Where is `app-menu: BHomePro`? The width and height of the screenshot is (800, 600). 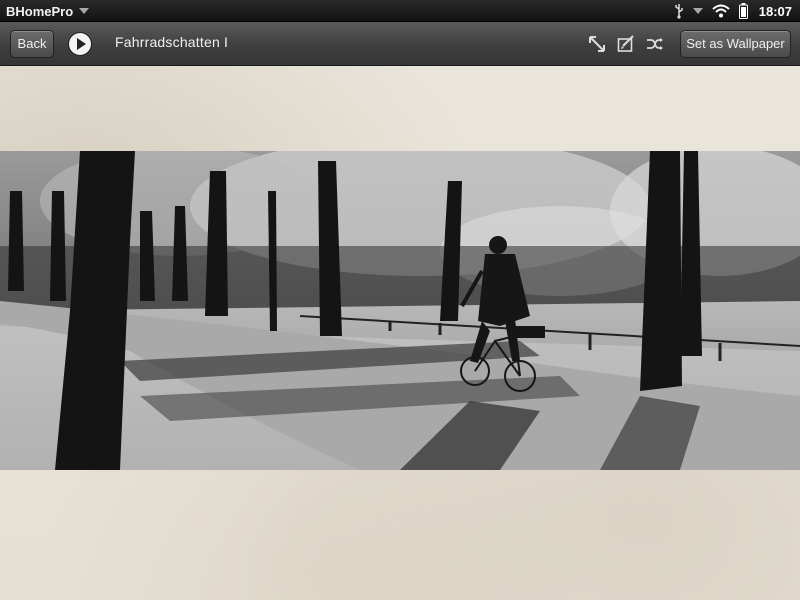 app-menu: BHomePro is located at coordinates (48, 11).